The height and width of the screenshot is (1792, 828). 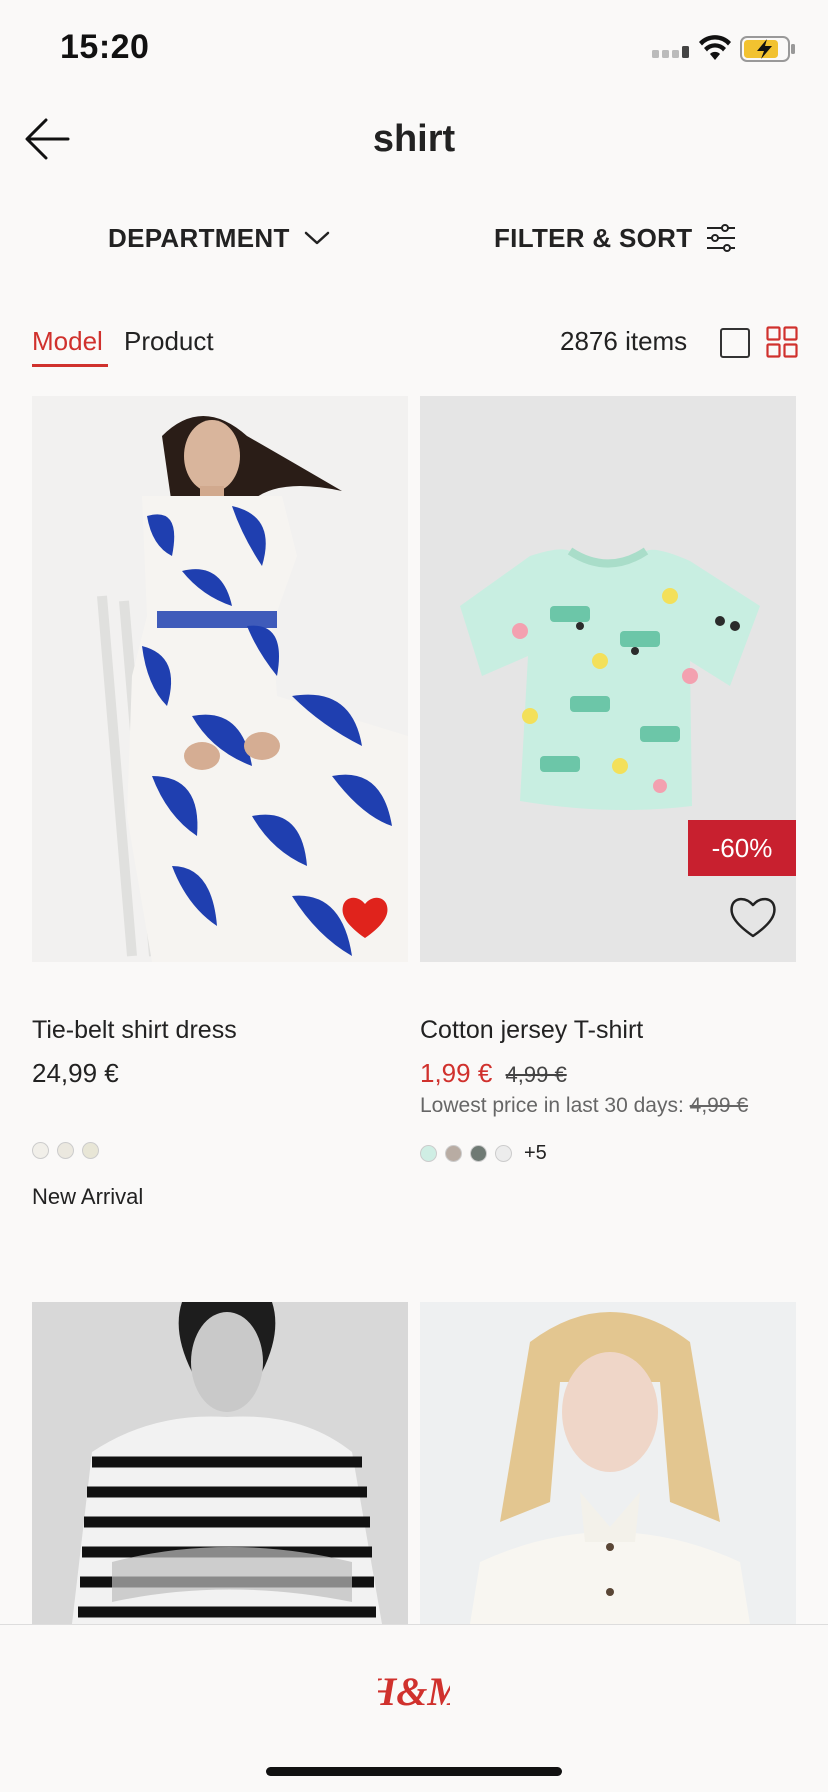 I want to click on product-image: -60%, so click(x=608, y=679).